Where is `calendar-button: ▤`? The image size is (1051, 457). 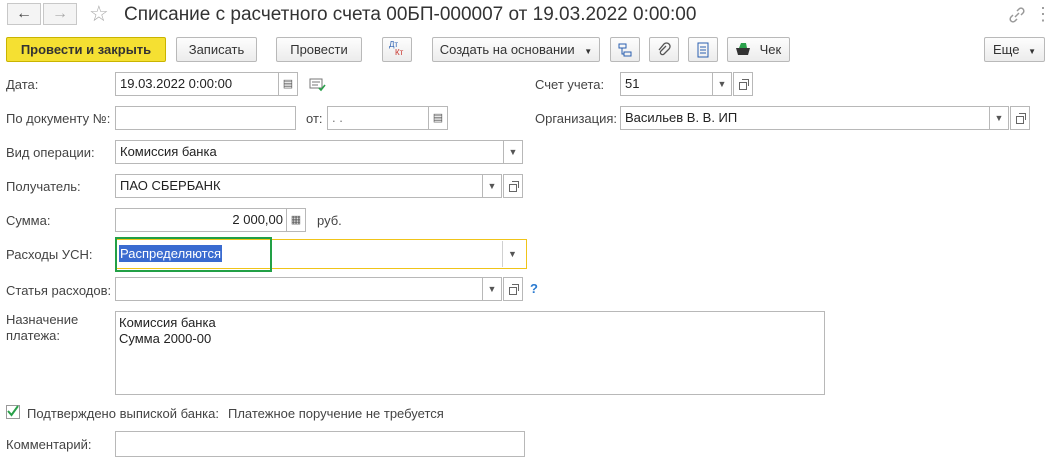
calendar-button: ▤ is located at coordinates (288, 84).